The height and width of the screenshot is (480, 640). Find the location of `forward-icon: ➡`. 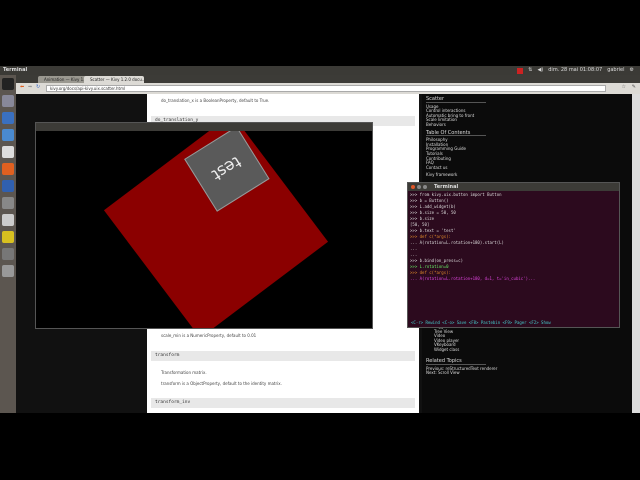

forward-icon: ➡ is located at coordinates (30, 87).